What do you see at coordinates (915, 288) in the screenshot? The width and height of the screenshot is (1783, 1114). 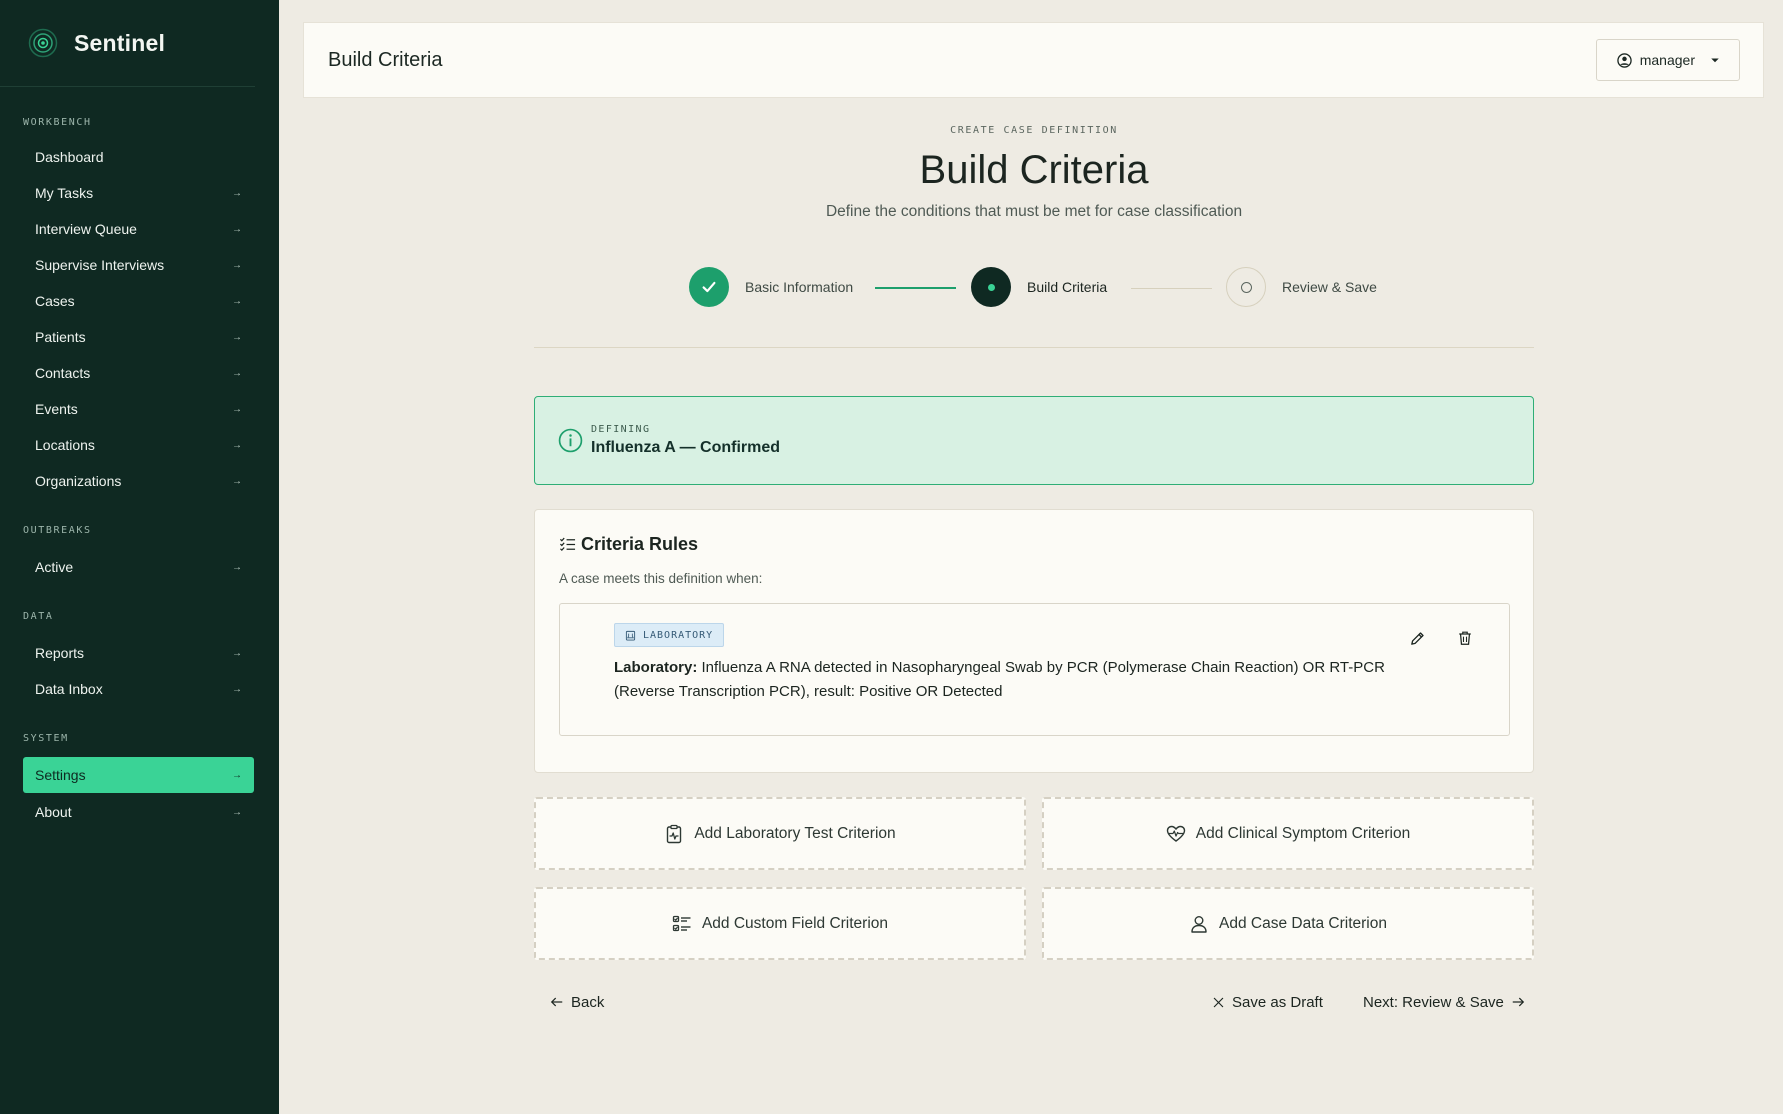 I see `step-connector` at bounding box center [915, 288].